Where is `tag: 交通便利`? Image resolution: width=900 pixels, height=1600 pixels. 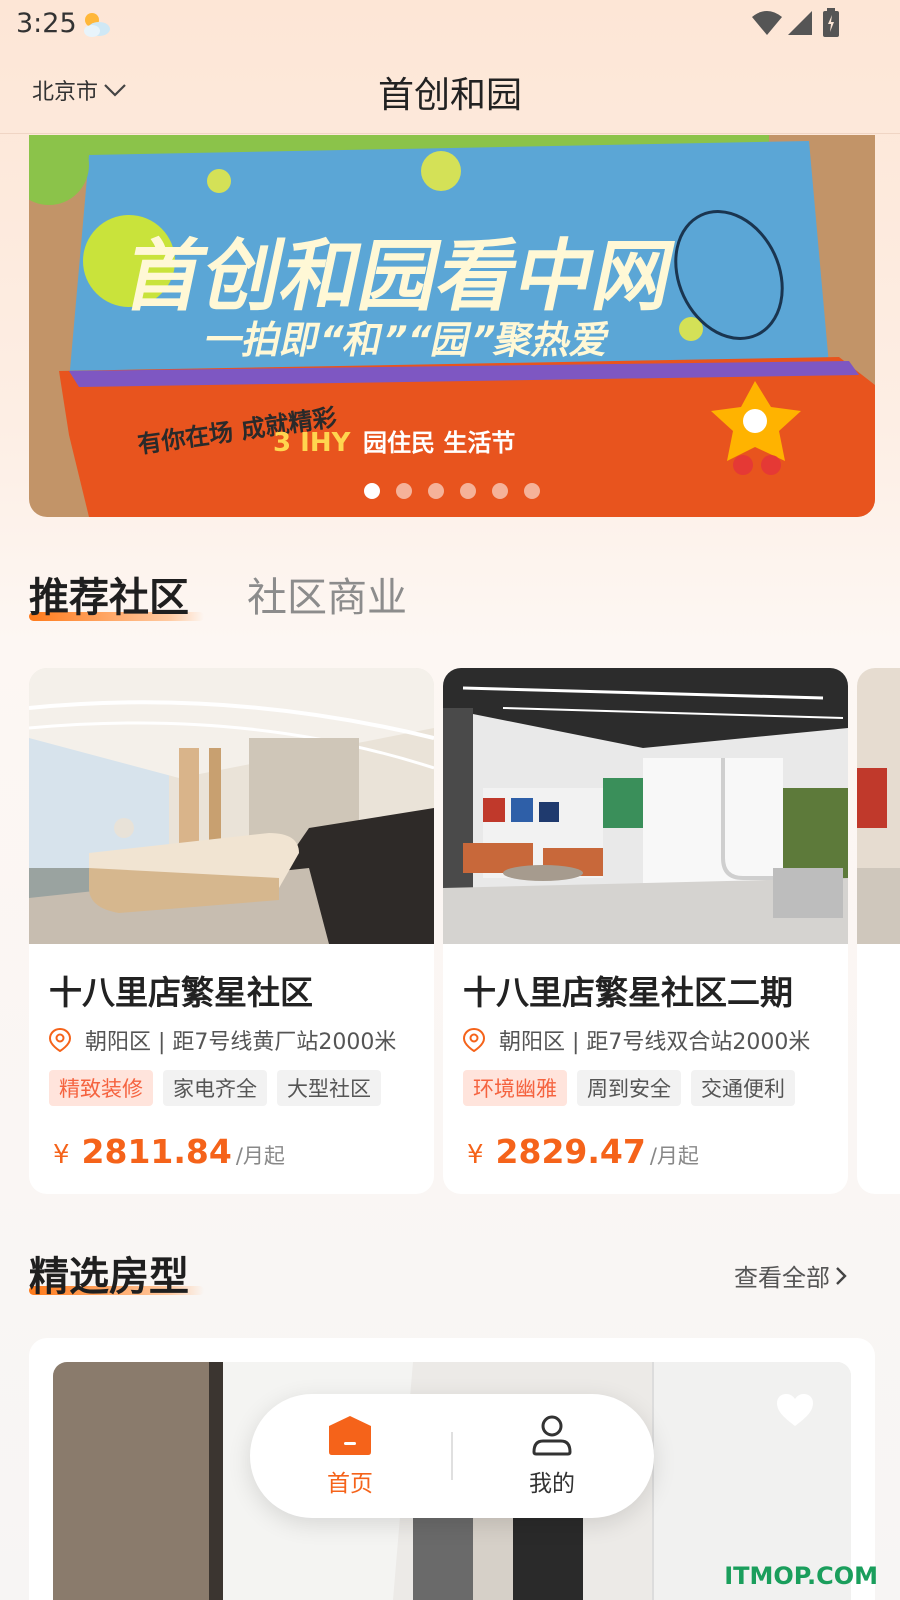
tag: 交通便利 is located at coordinates (743, 1088).